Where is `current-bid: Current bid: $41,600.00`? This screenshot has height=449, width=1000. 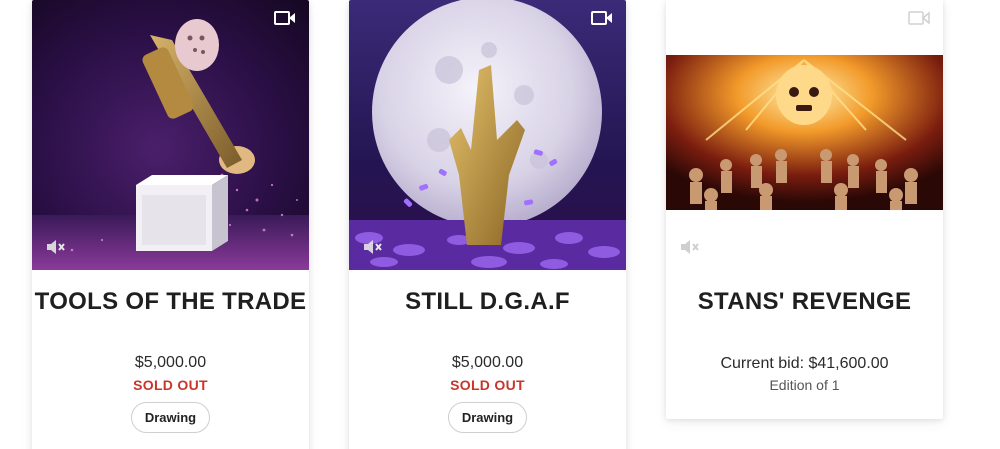
current-bid: Current bid: $41,600.00 is located at coordinates (804, 363).